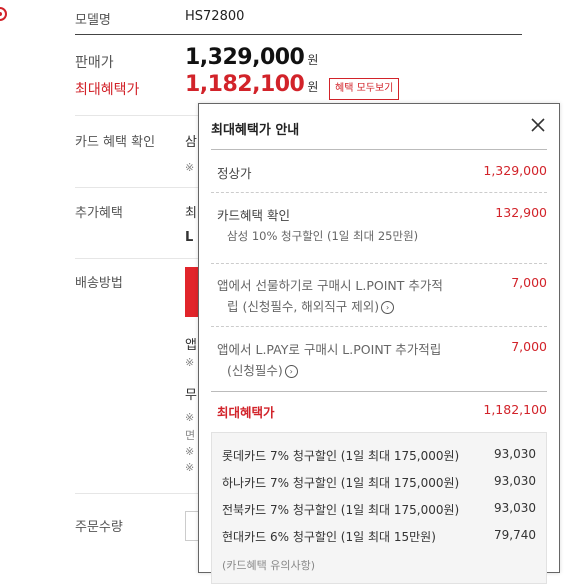 The width and height of the screenshot is (575, 584). What do you see at coordinates (4, 14) in the screenshot?
I see `target-icon` at bounding box center [4, 14].